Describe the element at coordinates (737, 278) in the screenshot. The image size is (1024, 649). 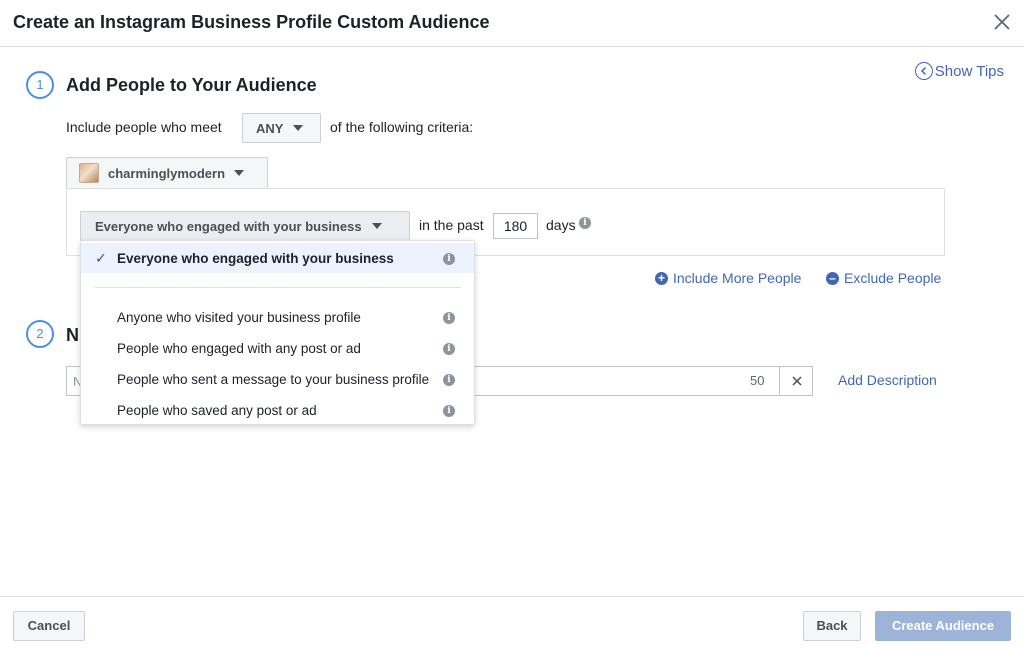
I see `include-more-label: Include More People` at that location.